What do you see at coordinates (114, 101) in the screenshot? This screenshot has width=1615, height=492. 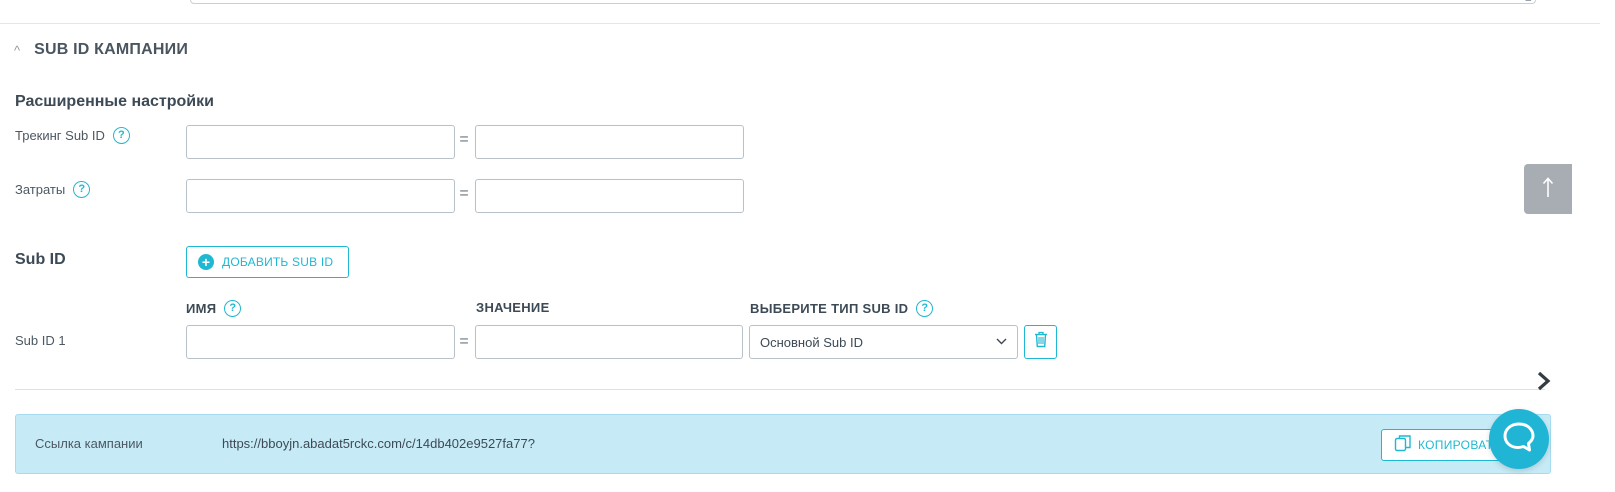 I see `advanced-settings-title: Расширенные настройки` at bounding box center [114, 101].